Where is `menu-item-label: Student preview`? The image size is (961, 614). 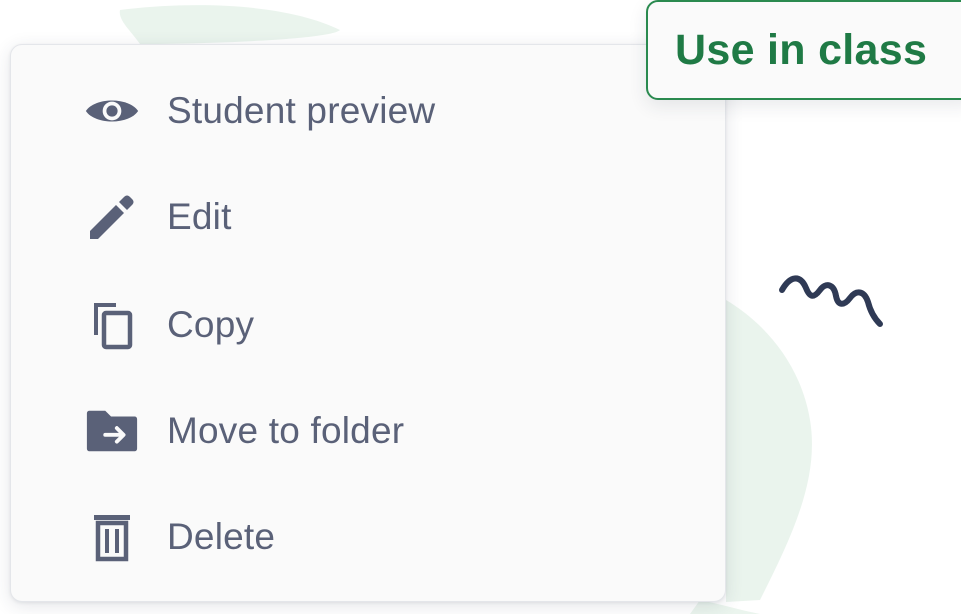
menu-item-label: Student preview is located at coordinates (301, 110).